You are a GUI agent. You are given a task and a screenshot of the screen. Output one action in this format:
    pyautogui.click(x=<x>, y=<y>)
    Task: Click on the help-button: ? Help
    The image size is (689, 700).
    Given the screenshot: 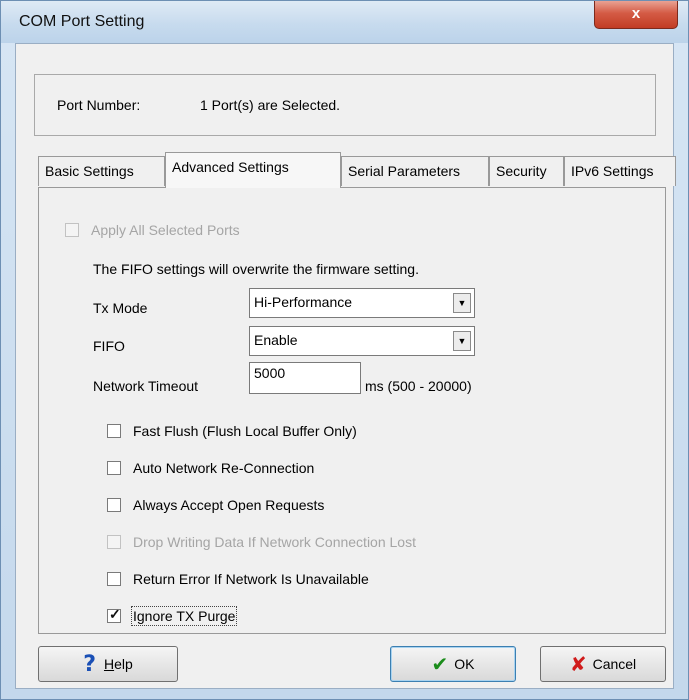 What is the action you would take?
    pyautogui.click(x=108, y=664)
    